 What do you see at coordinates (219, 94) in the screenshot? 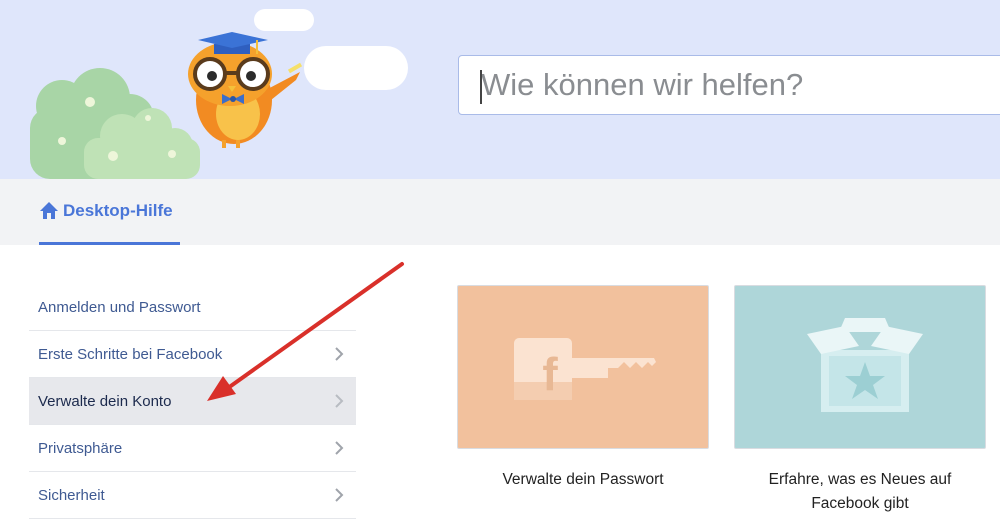
I see `owl-illustration` at bounding box center [219, 94].